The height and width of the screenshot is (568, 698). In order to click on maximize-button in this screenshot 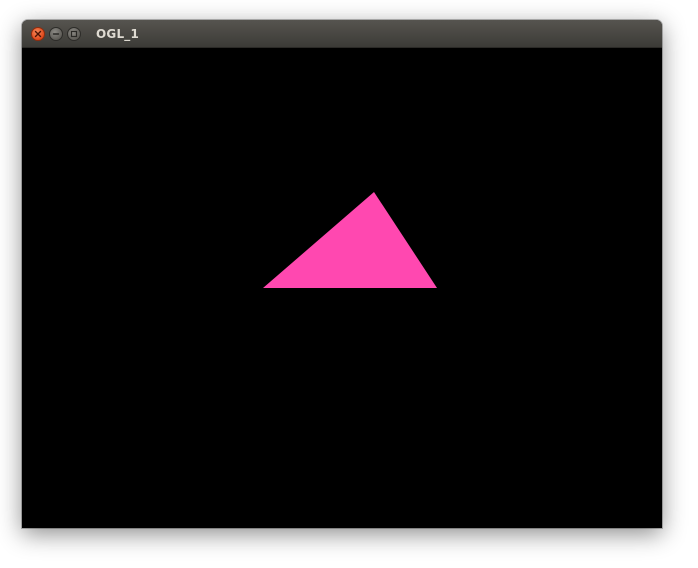, I will do `click(74, 34)`.